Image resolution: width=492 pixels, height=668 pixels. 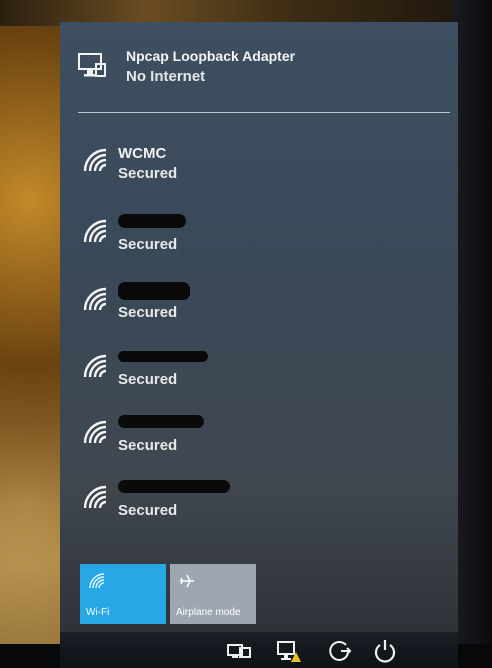 I want to click on network-item-2: Secured, so click(x=262, y=241).